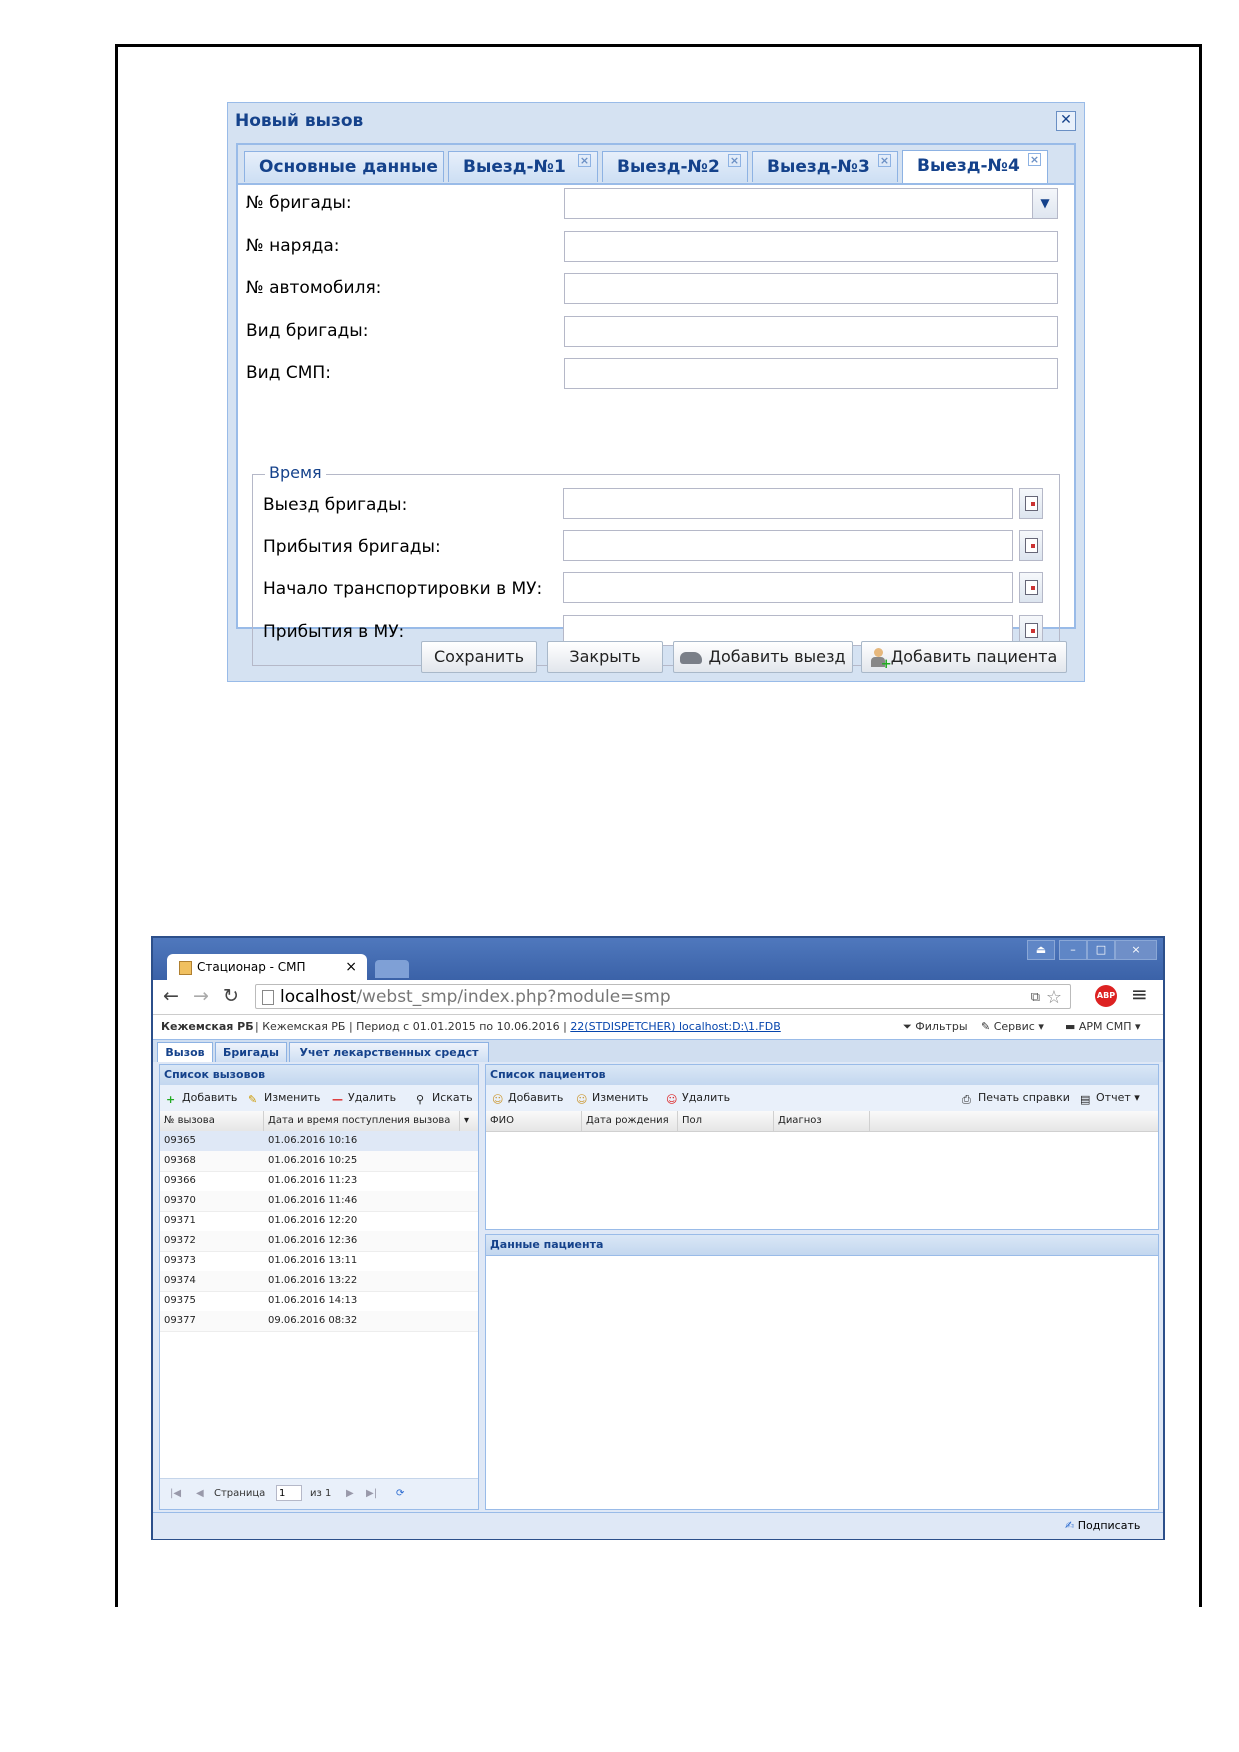 The height and width of the screenshot is (1752, 1239). What do you see at coordinates (313, 1300) in the screenshot?
I see `call-datetime-cell: 01.06.2016 14:13` at bounding box center [313, 1300].